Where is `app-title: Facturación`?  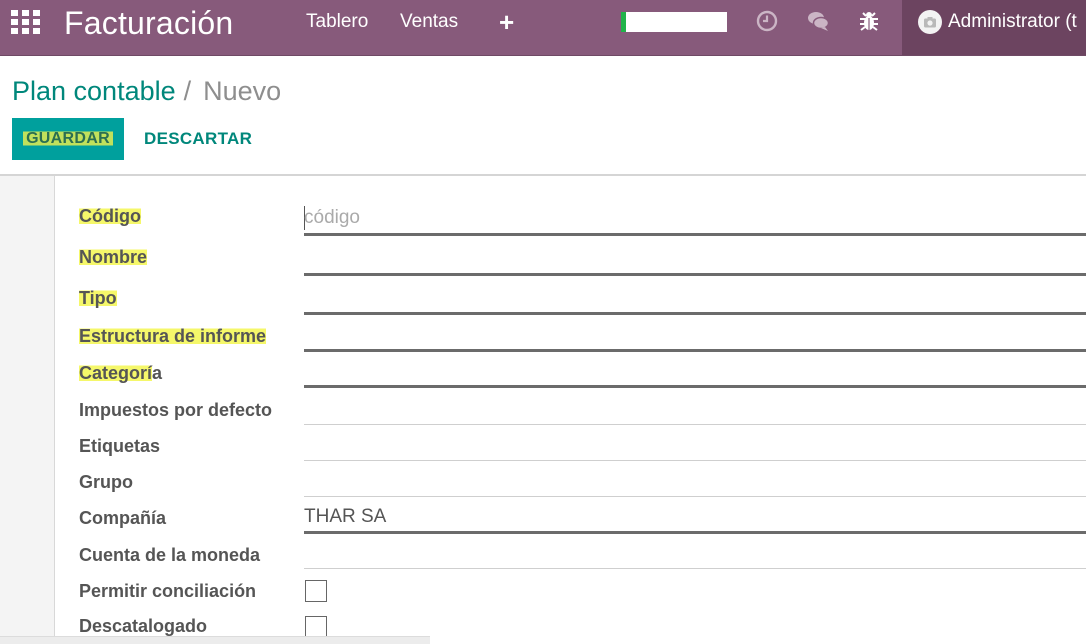
app-title: Facturación is located at coordinates (149, 23).